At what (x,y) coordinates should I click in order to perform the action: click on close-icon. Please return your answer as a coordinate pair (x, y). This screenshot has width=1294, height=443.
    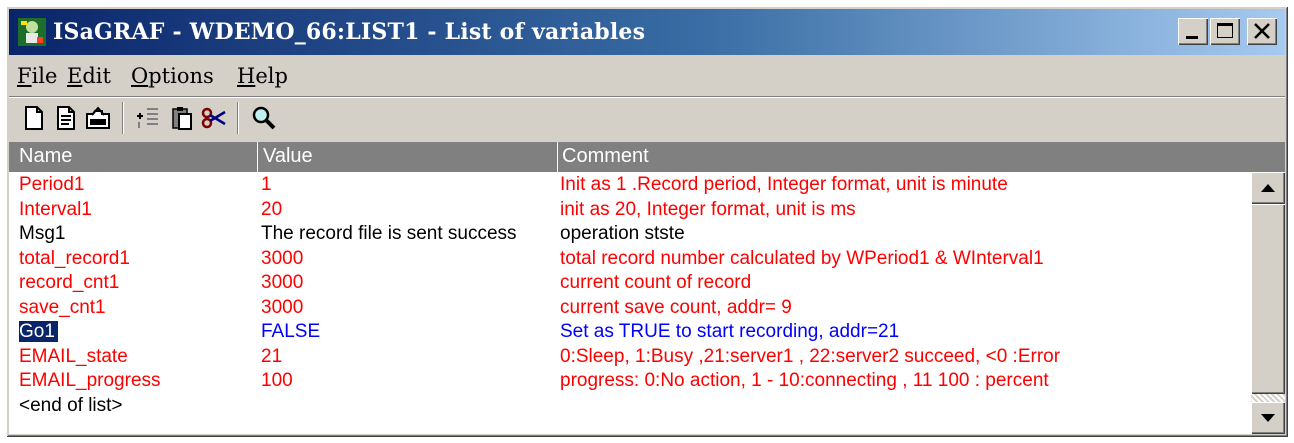
    Looking at the image, I should click on (1262, 31).